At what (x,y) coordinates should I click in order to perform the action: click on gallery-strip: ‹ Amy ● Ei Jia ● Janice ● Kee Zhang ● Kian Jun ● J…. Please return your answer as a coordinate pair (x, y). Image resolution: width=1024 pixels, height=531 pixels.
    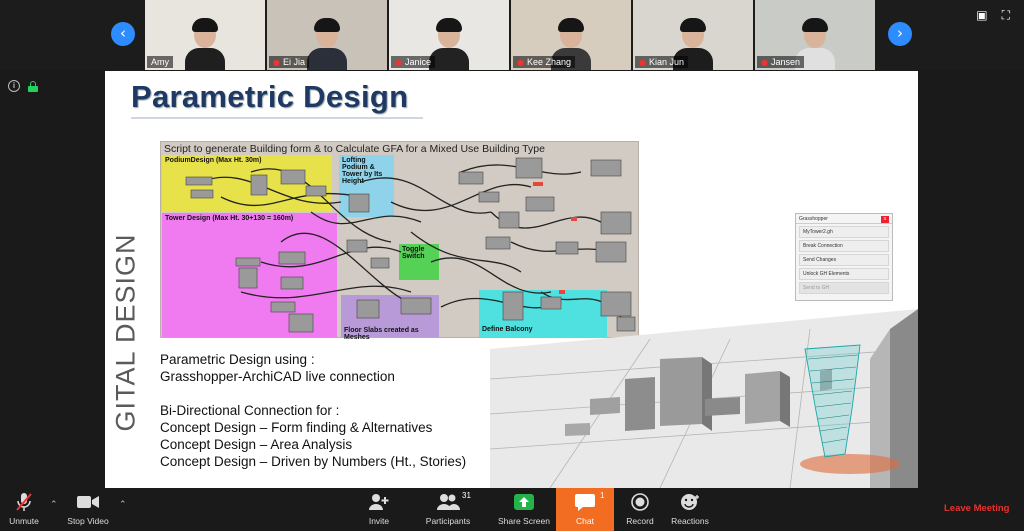
    Looking at the image, I should click on (512, 35).